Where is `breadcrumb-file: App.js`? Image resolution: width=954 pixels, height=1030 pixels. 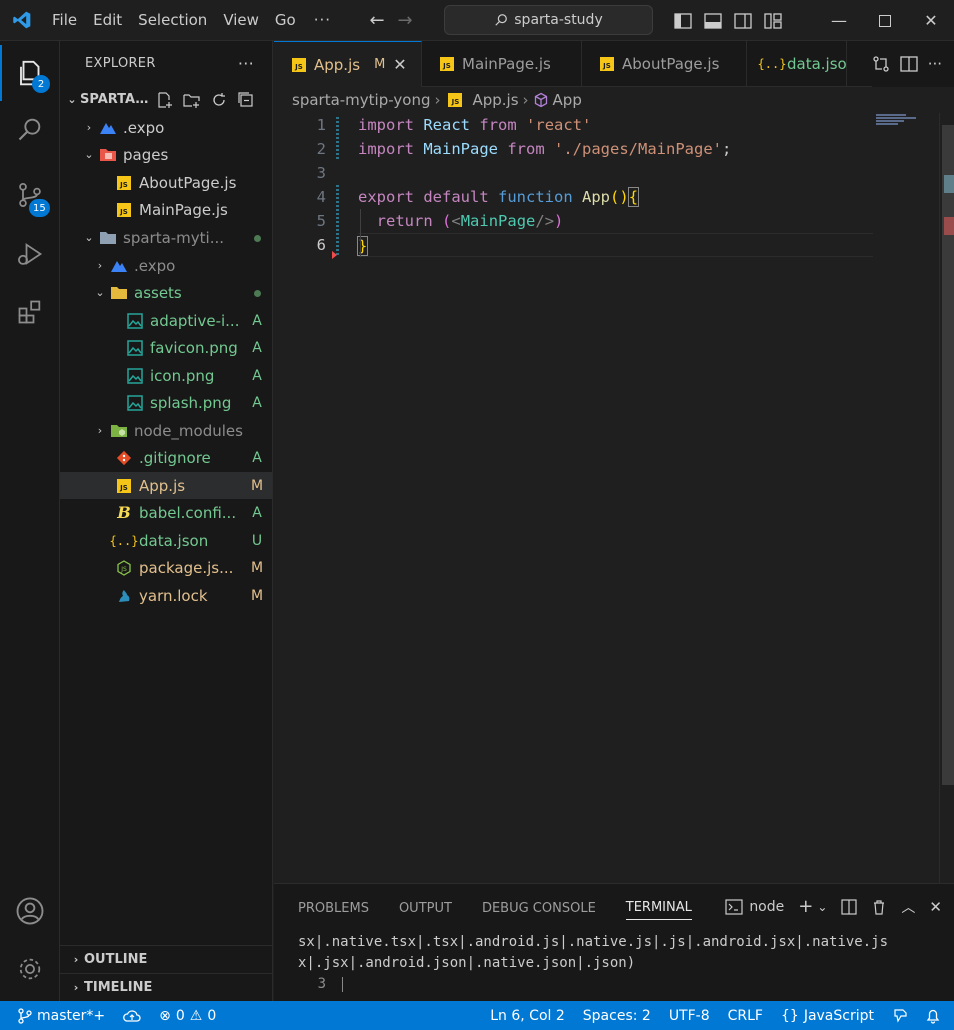
breadcrumb-file: App.js is located at coordinates (495, 100).